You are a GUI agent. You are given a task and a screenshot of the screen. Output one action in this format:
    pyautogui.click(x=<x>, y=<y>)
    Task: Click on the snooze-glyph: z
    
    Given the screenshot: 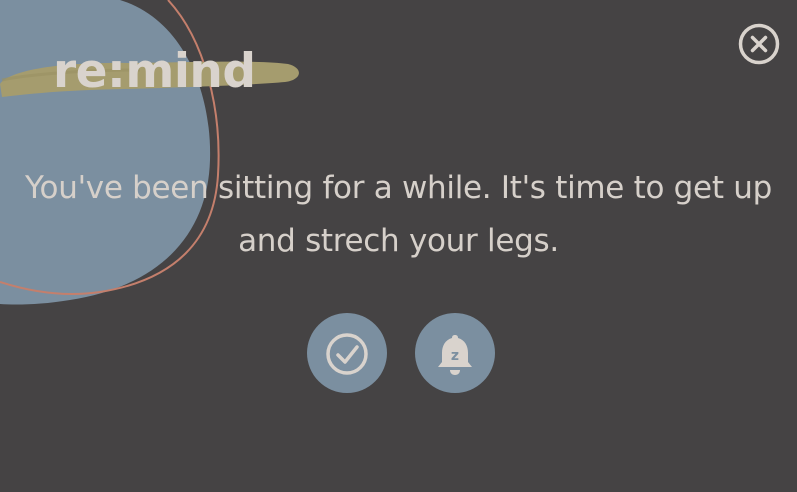 What is the action you would take?
    pyautogui.click(x=455, y=356)
    